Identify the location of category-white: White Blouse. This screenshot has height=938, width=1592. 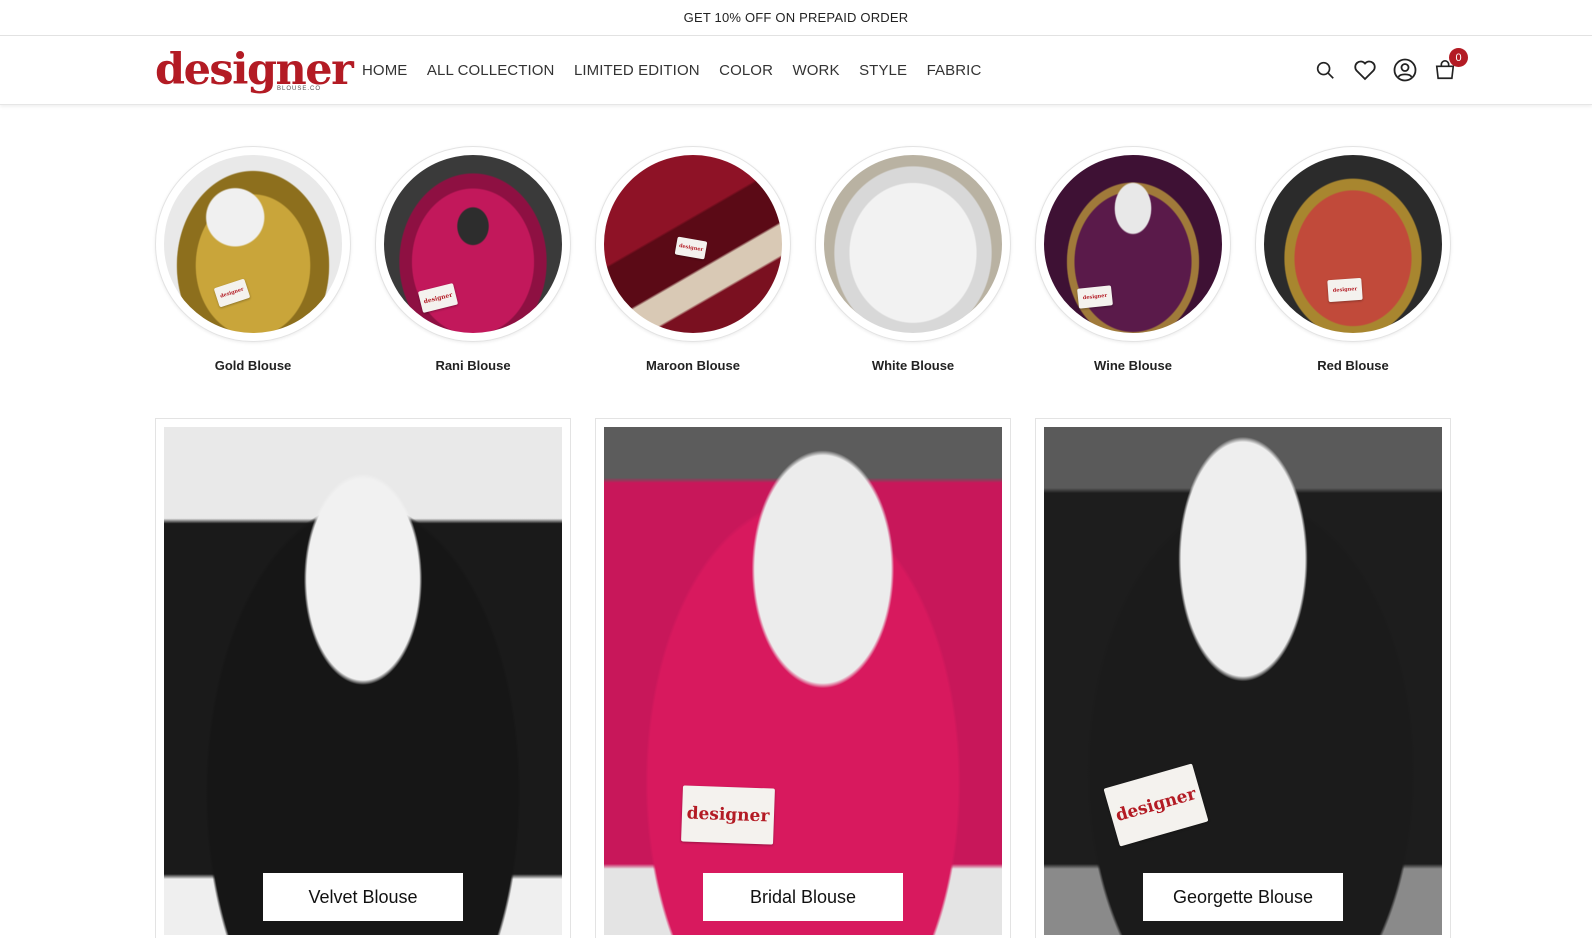
(913, 259).